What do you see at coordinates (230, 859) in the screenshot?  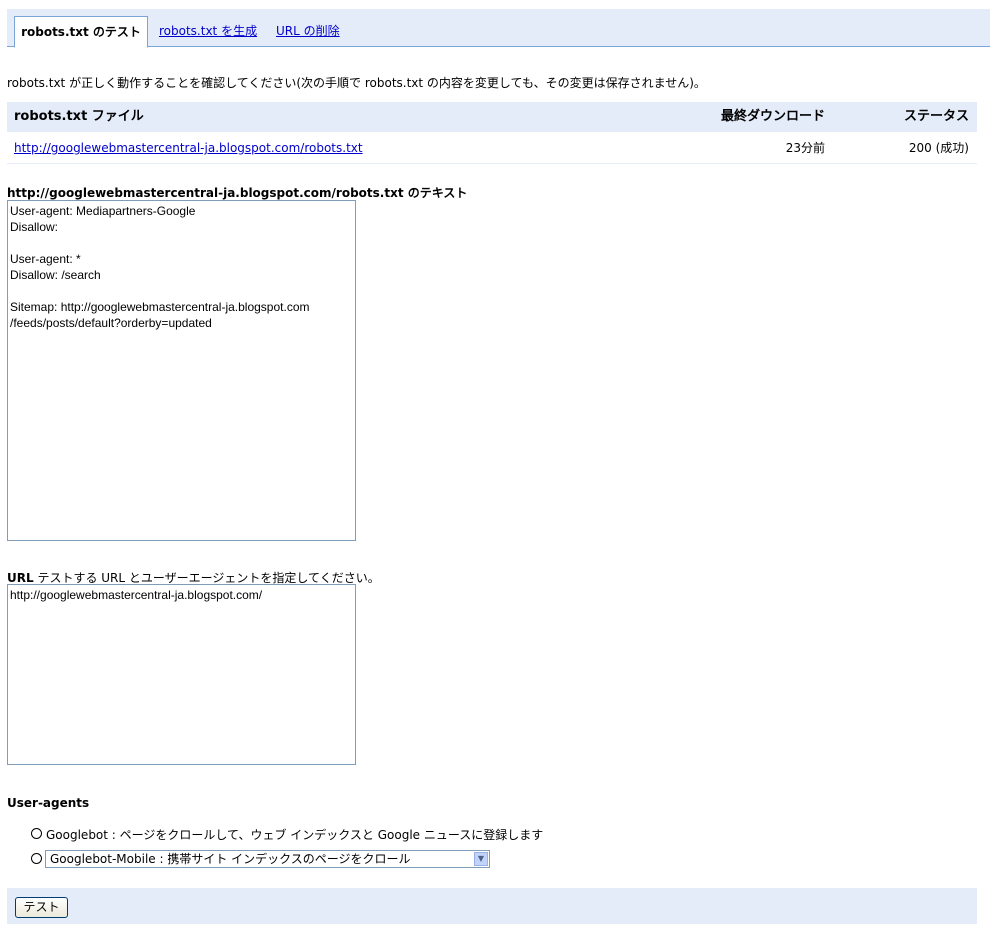 I see `select-value: Googlebot-Mobile : 携帯サイト インデックスのページをクロール` at bounding box center [230, 859].